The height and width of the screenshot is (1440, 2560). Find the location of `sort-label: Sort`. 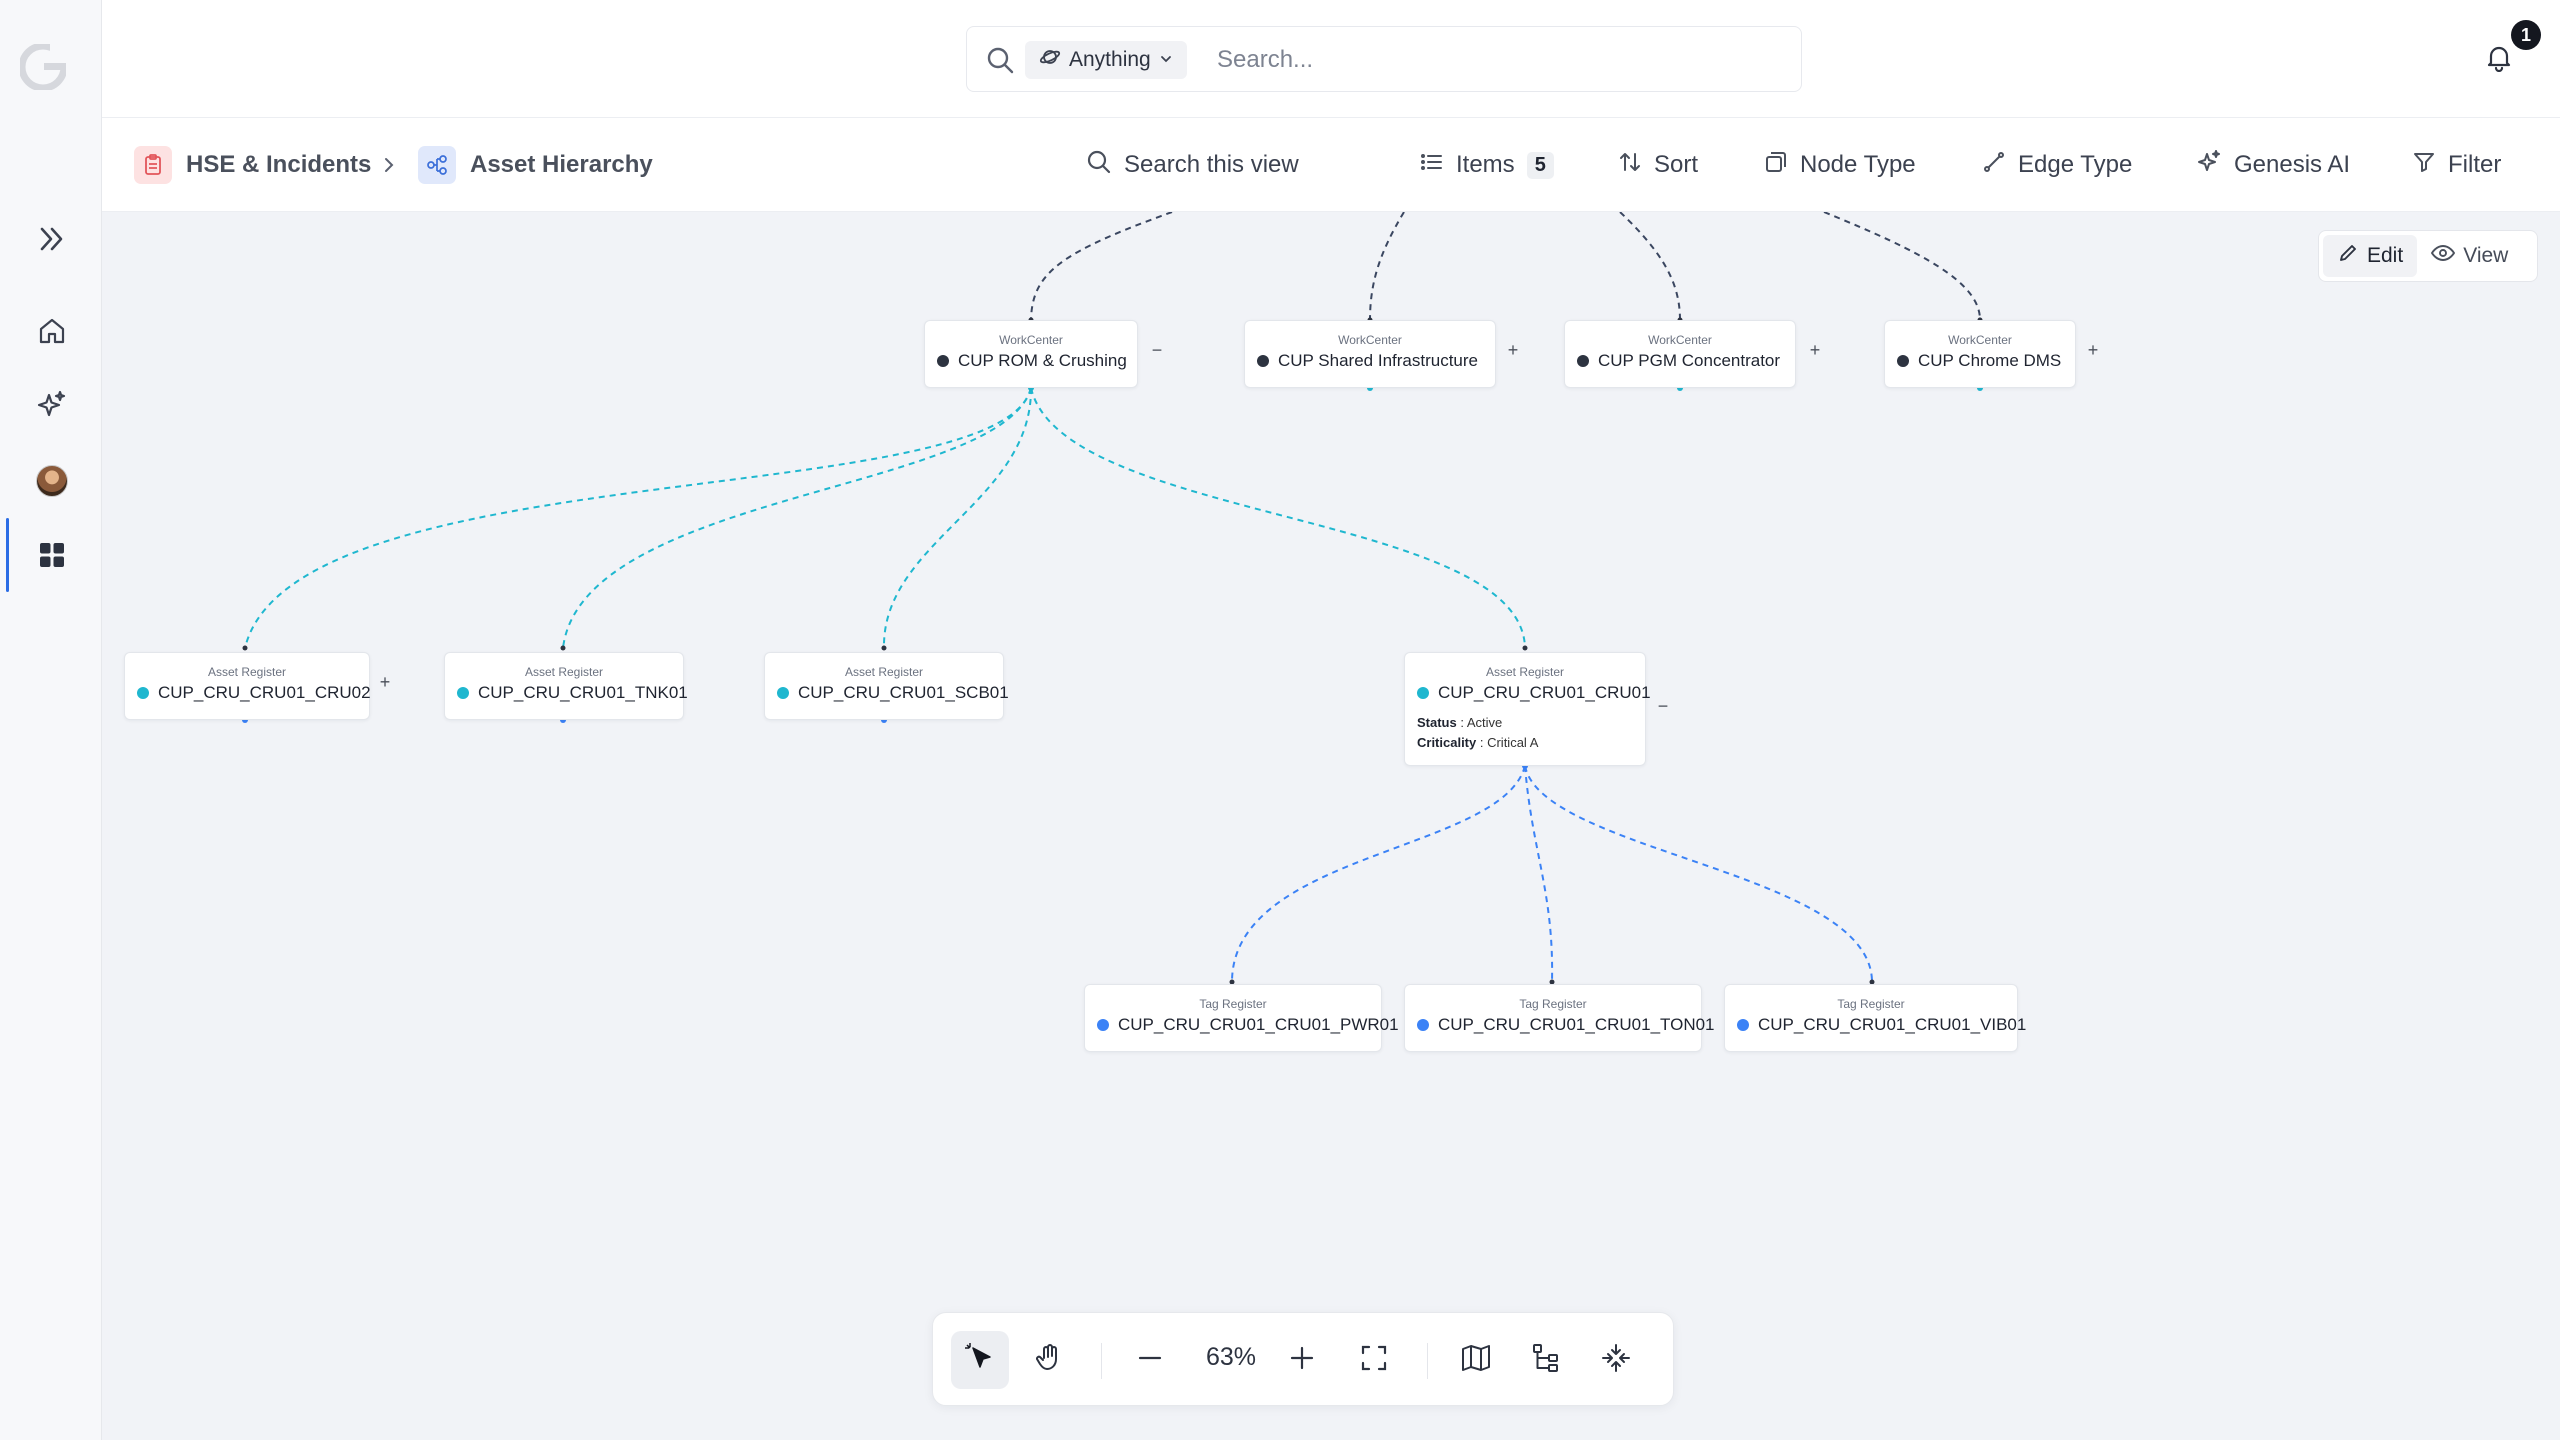

sort-label: Sort is located at coordinates (1676, 164).